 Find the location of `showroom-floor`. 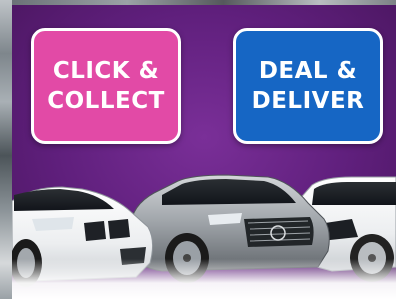

showroom-floor is located at coordinates (204, 279).